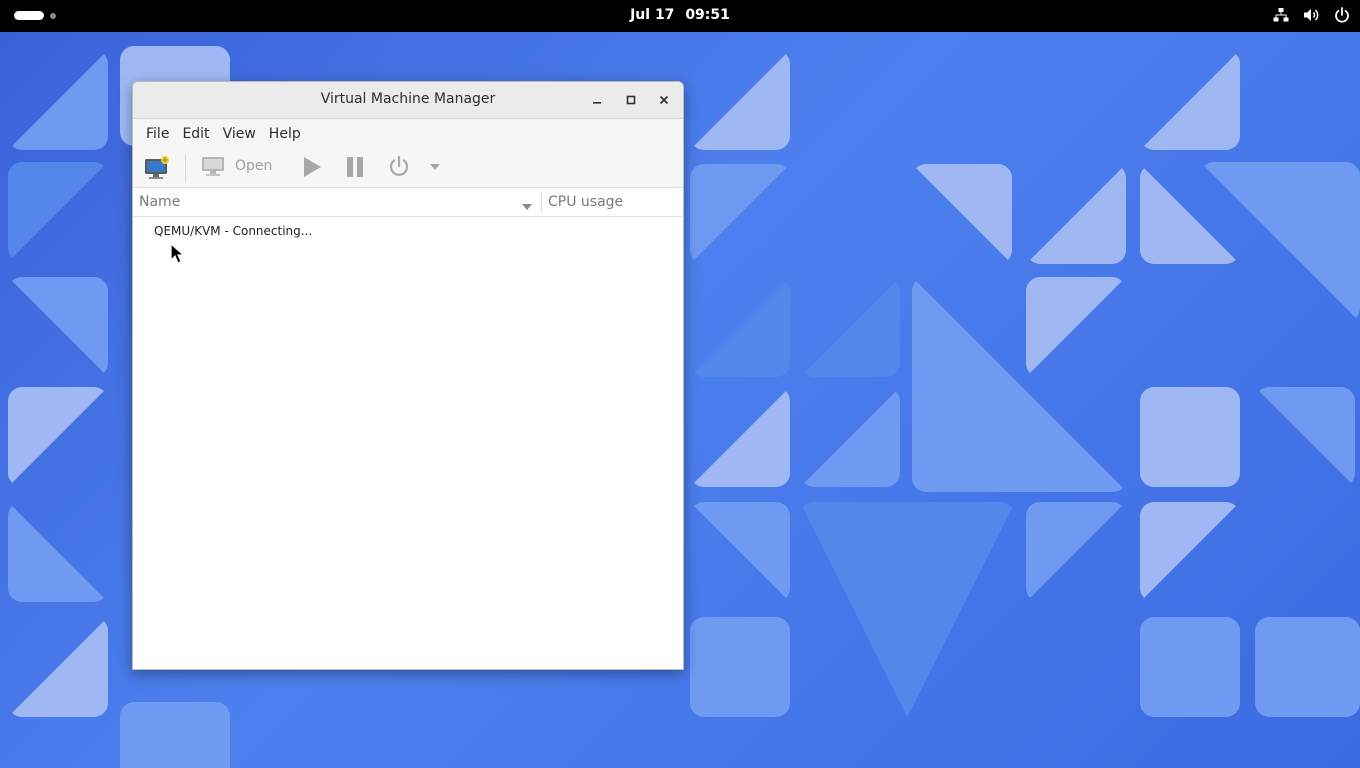 The height and width of the screenshot is (768, 1360). I want to click on shutdown-menu-button, so click(435, 167).